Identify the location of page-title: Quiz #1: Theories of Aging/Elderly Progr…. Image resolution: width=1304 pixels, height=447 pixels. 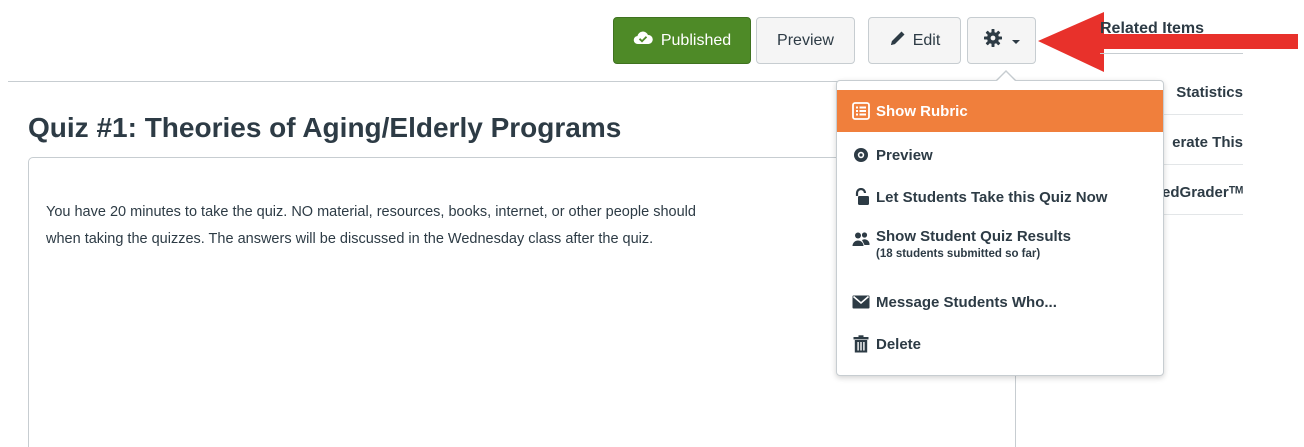
(325, 127).